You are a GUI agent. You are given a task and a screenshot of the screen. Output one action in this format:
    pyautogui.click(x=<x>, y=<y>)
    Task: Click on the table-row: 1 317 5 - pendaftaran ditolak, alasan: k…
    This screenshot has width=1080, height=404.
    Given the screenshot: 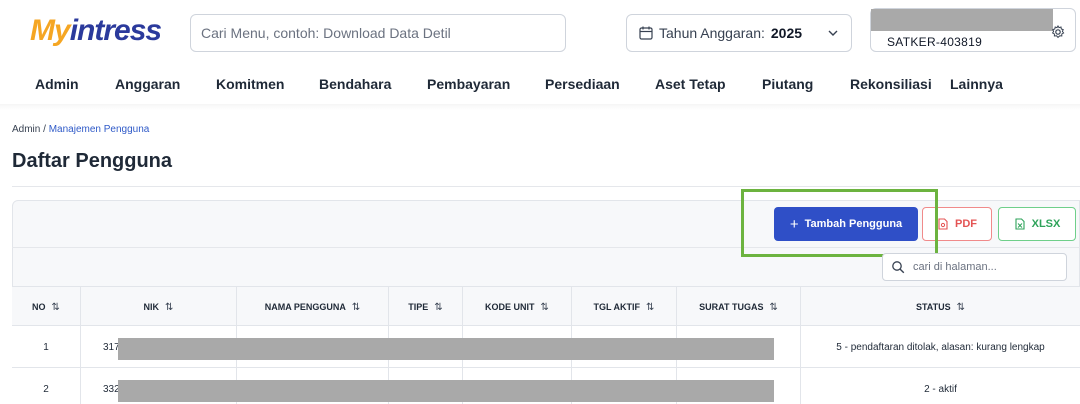 What is the action you would take?
    pyautogui.click(x=546, y=347)
    